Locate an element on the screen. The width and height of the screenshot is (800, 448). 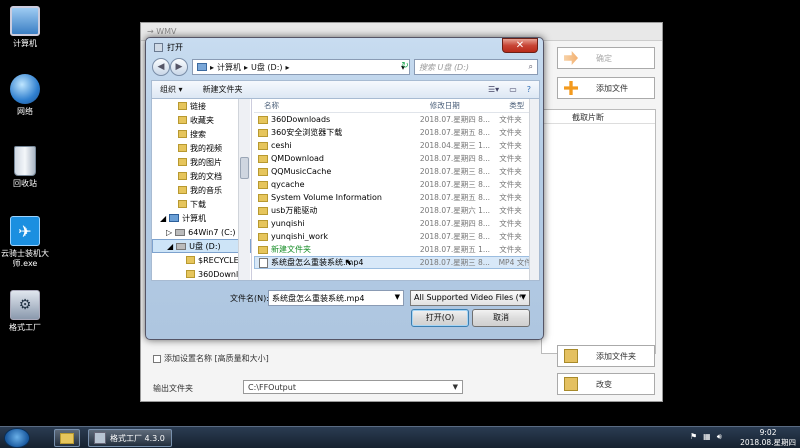
file-row: 360安全浏览器下载 2018.07.星期五 8... 文件夹 is located at coordinates (396, 132).